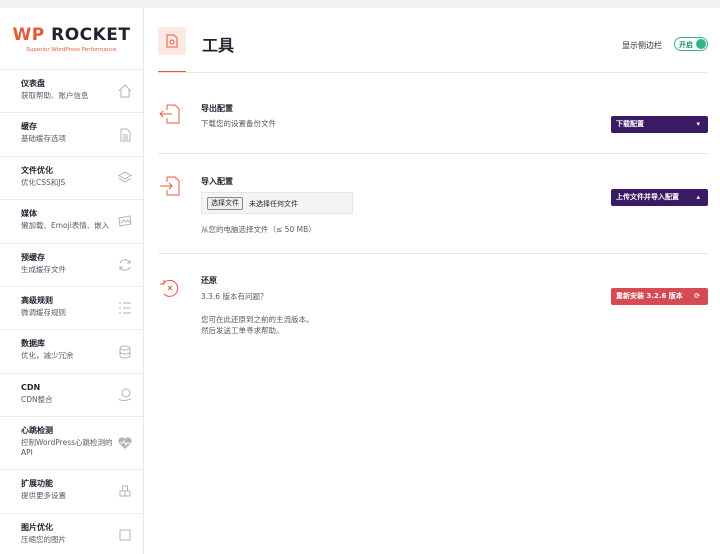 The image size is (720, 554). I want to click on sidebar-item-addons: 扩展功能 提供更多设置, so click(71, 492).